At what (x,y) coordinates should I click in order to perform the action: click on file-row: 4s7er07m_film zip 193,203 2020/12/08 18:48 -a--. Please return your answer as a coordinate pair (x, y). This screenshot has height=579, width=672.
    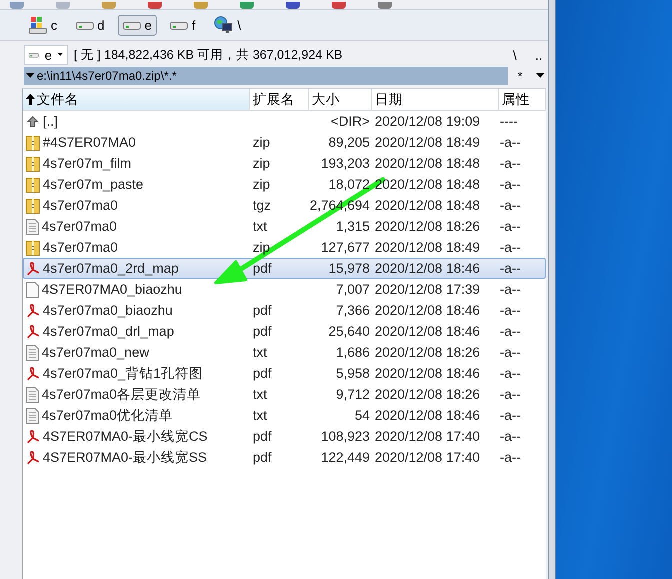
    Looking at the image, I should click on (284, 163).